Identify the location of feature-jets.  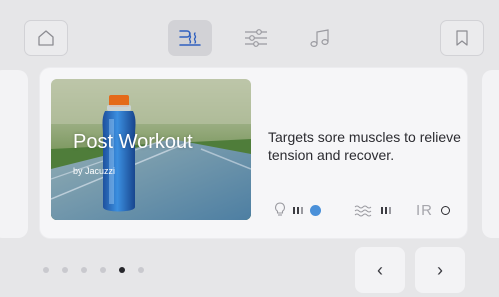
(373, 210).